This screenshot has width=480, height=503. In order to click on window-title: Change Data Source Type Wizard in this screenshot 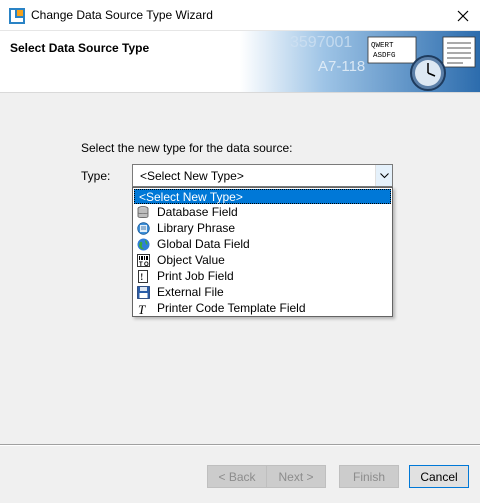, I will do `click(122, 15)`.